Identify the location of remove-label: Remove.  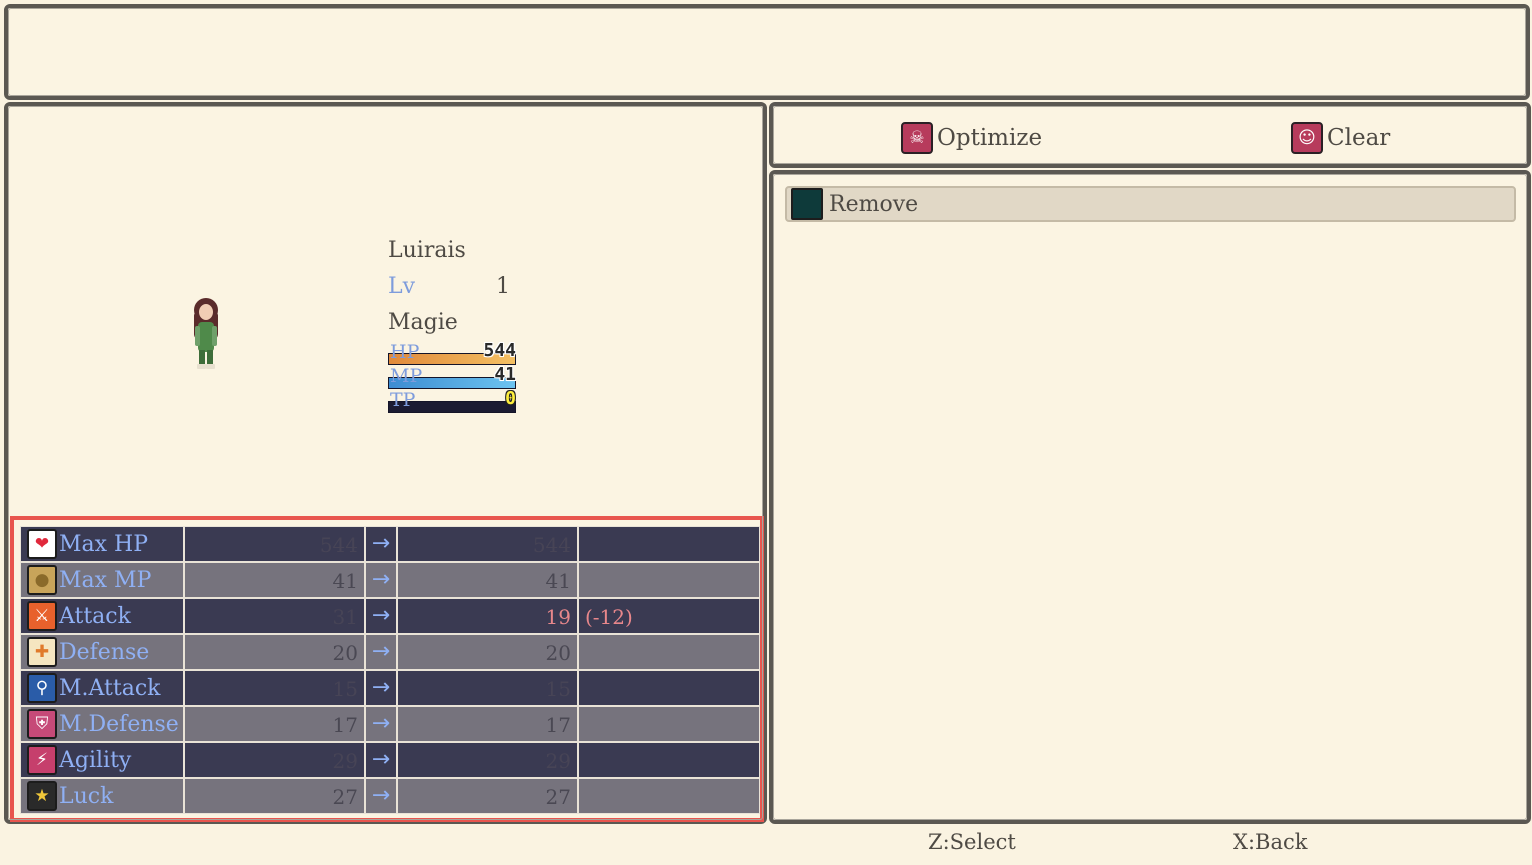
(874, 204).